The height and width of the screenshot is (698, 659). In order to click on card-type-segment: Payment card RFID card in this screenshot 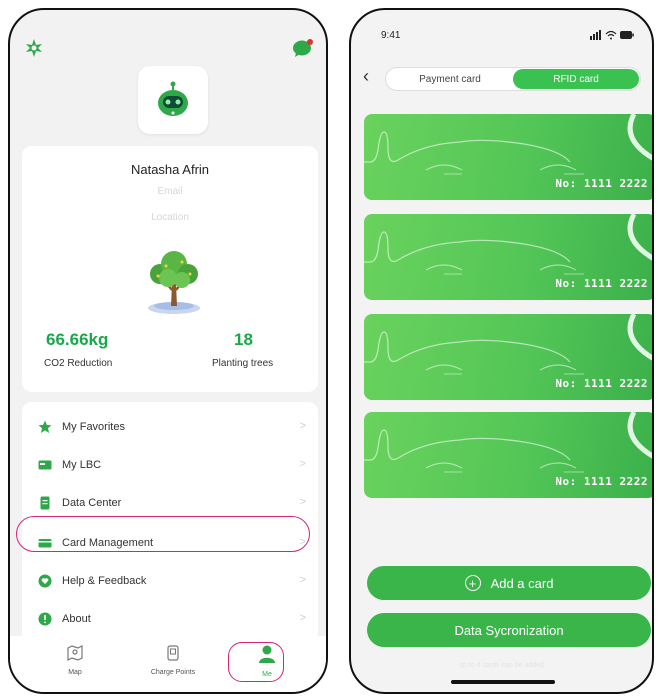, I will do `click(513, 79)`.